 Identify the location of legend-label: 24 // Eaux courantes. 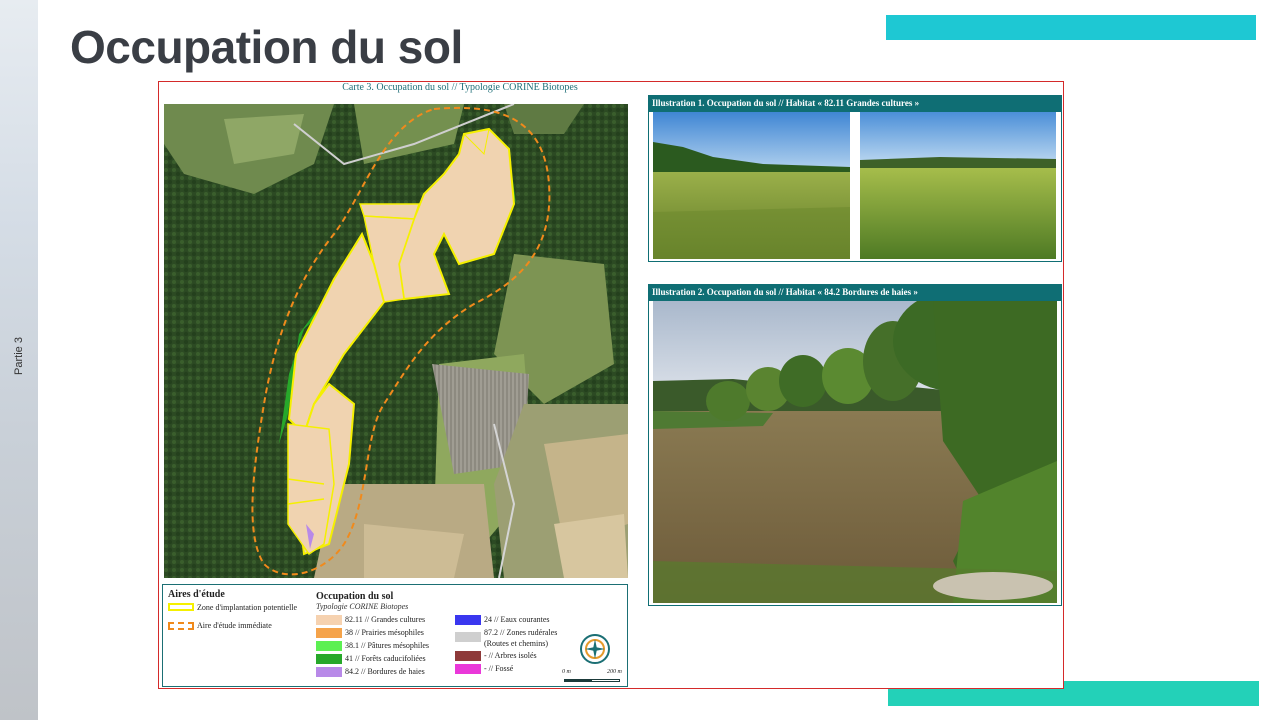
(517, 619).